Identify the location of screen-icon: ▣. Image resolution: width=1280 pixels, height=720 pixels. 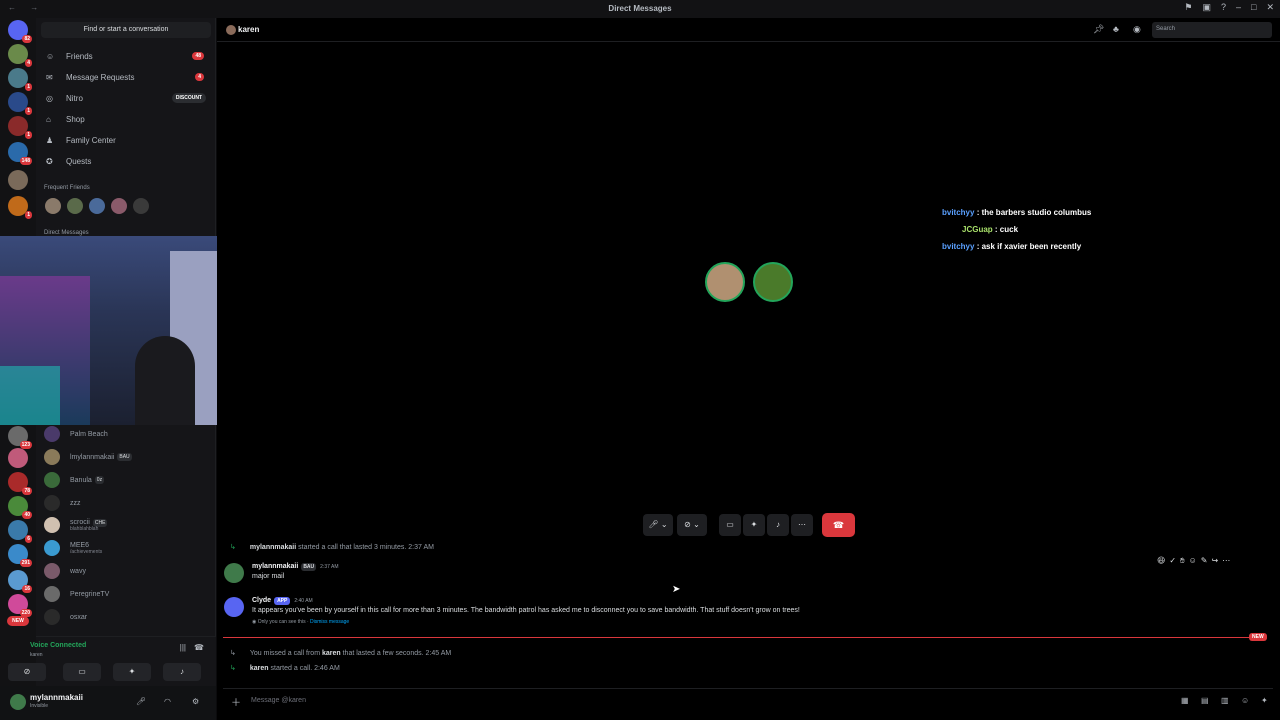
(1206, 7).